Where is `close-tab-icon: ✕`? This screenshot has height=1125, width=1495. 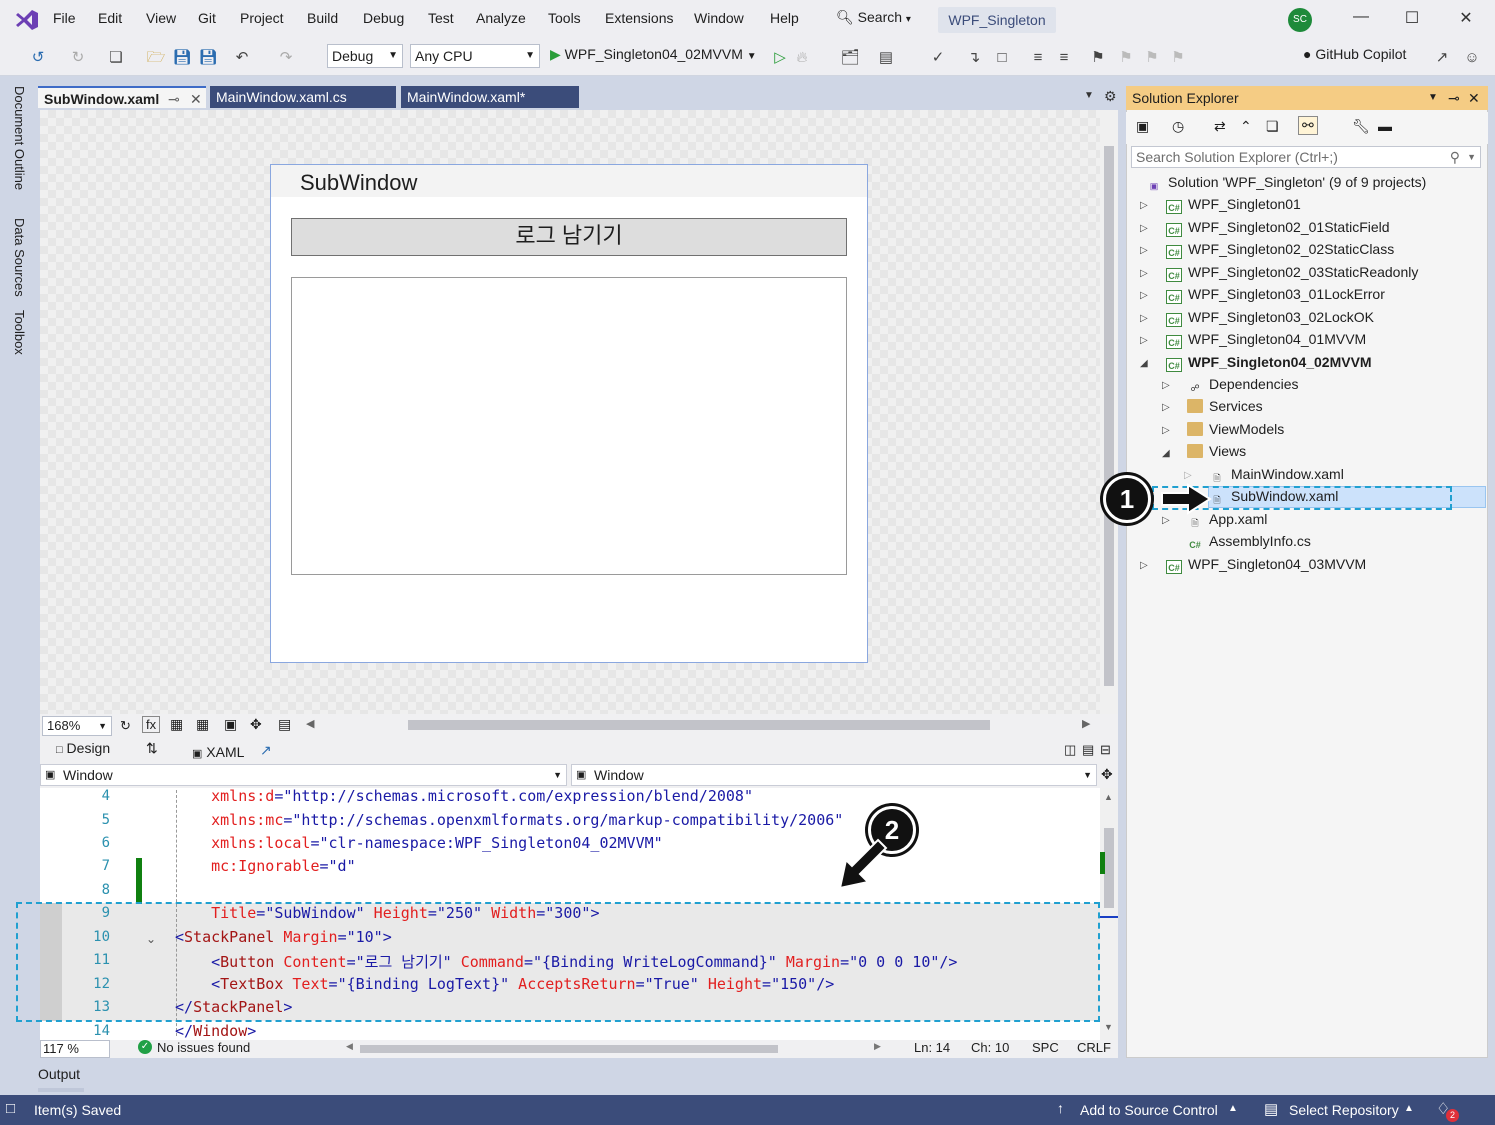
close-tab-icon: ✕ is located at coordinates (196, 99).